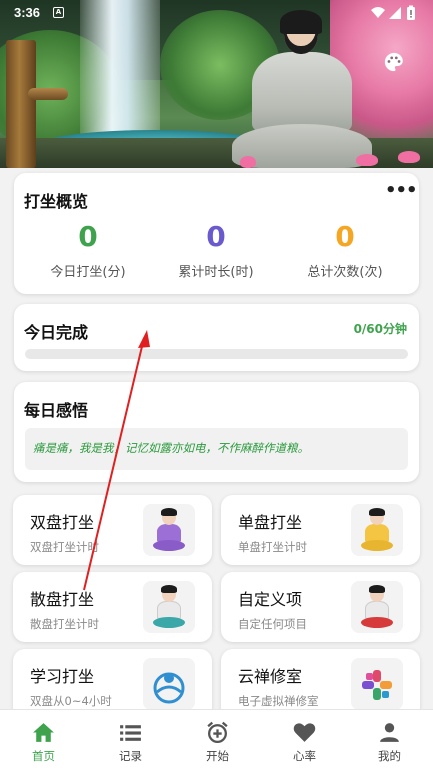 The width and height of the screenshot is (433, 771). I want to click on status-bar: 3:36 A, so click(216, 13).